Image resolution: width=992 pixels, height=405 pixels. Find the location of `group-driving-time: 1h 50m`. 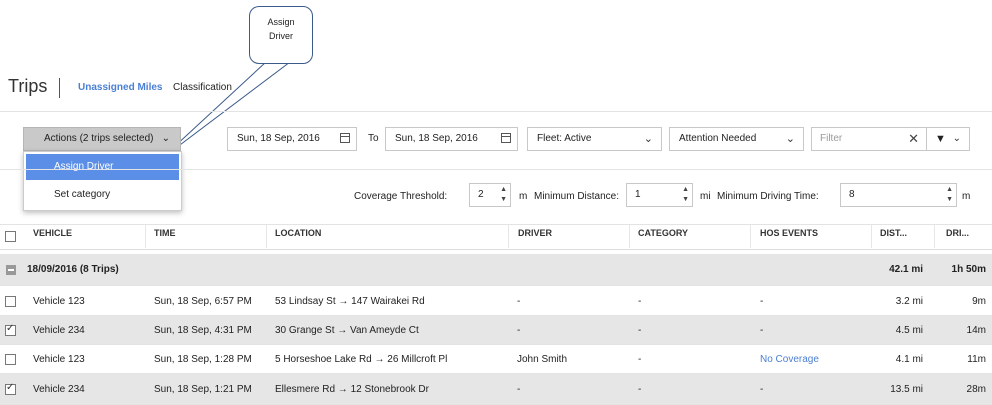

group-driving-time: 1h 50m is located at coordinates (968, 269).